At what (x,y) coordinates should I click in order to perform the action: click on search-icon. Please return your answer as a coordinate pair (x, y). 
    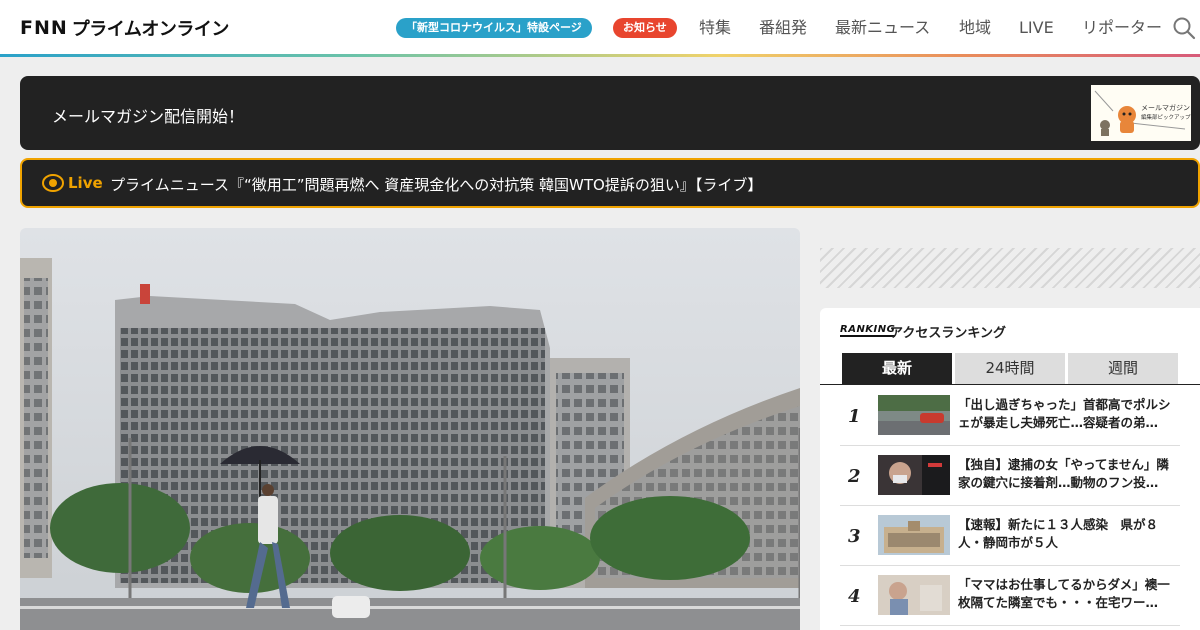
    Looking at the image, I should click on (1184, 28).